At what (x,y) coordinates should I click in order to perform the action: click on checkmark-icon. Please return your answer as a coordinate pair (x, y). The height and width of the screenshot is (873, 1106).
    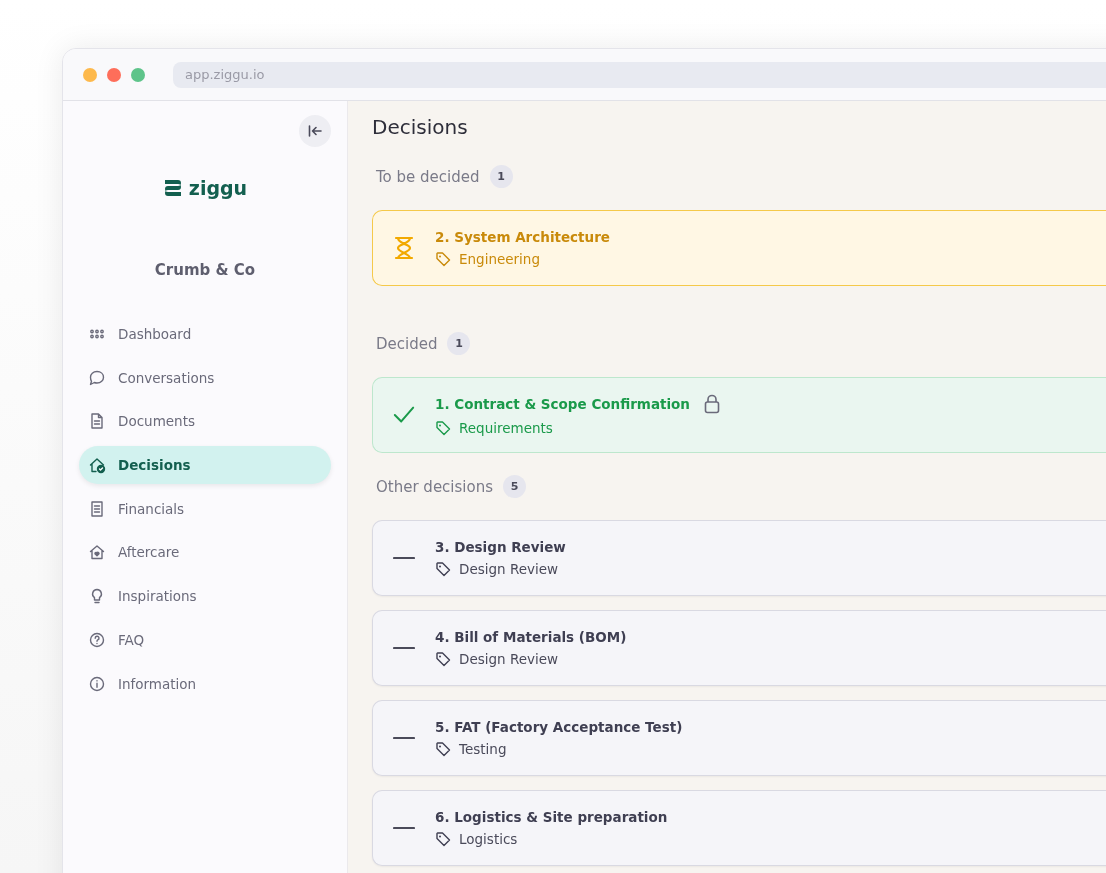
    Looking at the image, I should click on (404, 415).